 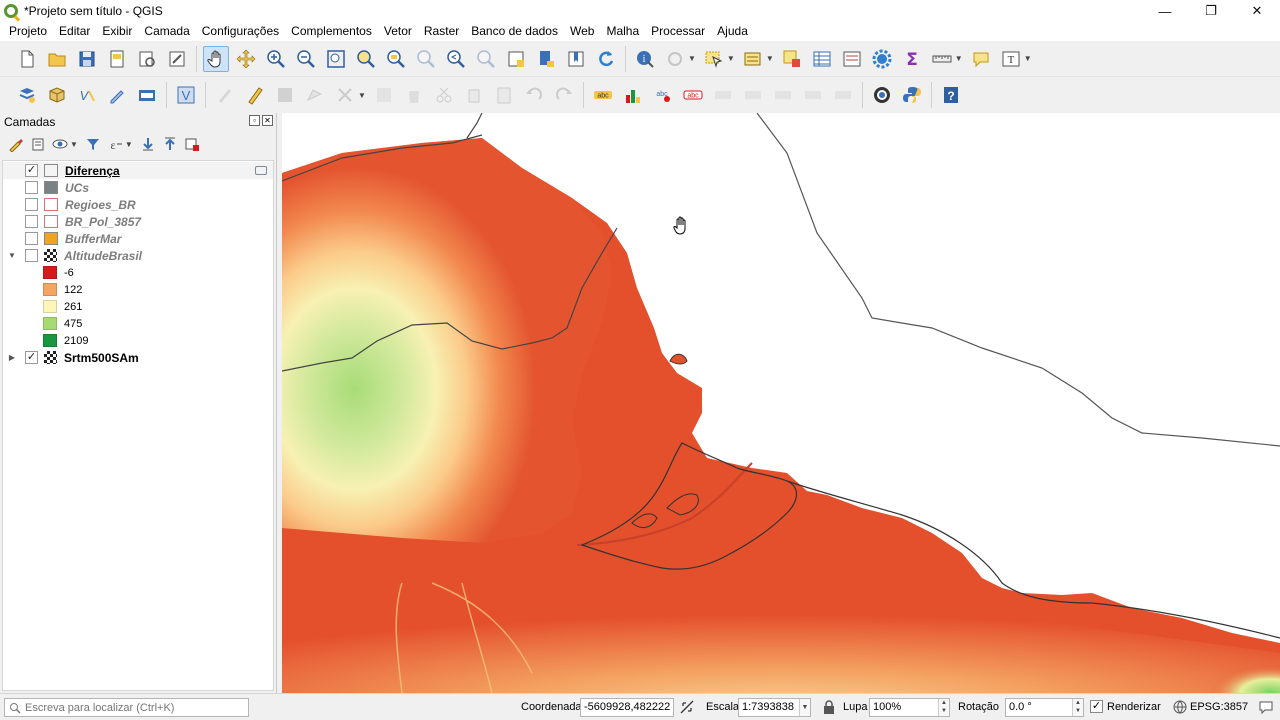 What do you see at coordinates (514, 31) in the screenshot?
I see `menu-banco-de-dados: Banco de dados` at bounding box center [514, 31].